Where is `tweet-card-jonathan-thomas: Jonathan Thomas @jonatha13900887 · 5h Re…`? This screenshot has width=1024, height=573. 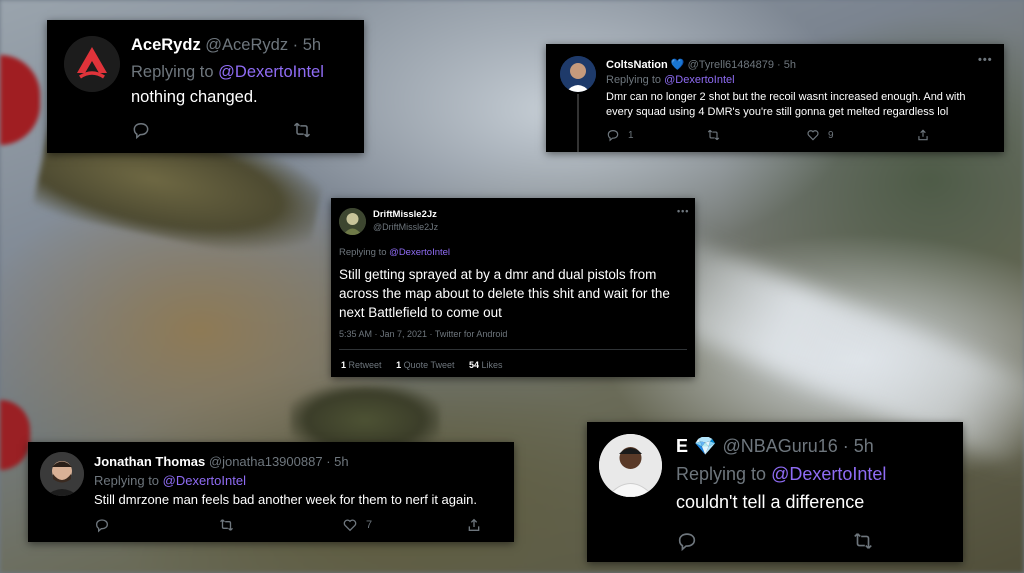
tweet-card-jonathan-thomas: Jonathan Thomas @jonatha13900887 · 5h Re… is located at coordinates (271, 492).